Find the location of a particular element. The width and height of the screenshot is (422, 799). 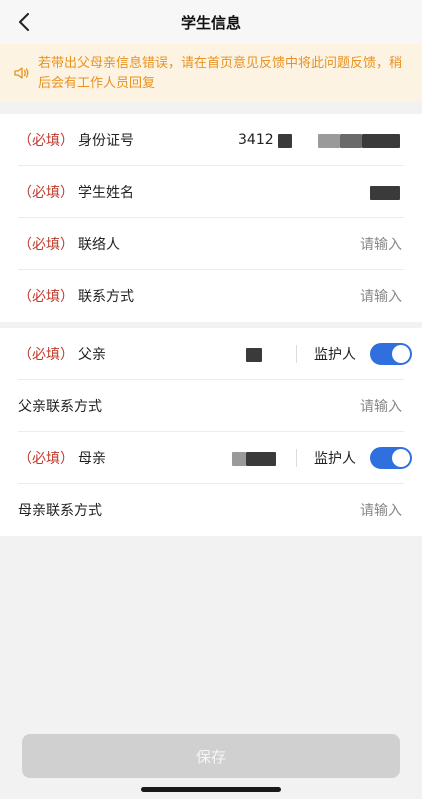

contact-person-label-text: 联络人 is located at coordinates (99, 245).